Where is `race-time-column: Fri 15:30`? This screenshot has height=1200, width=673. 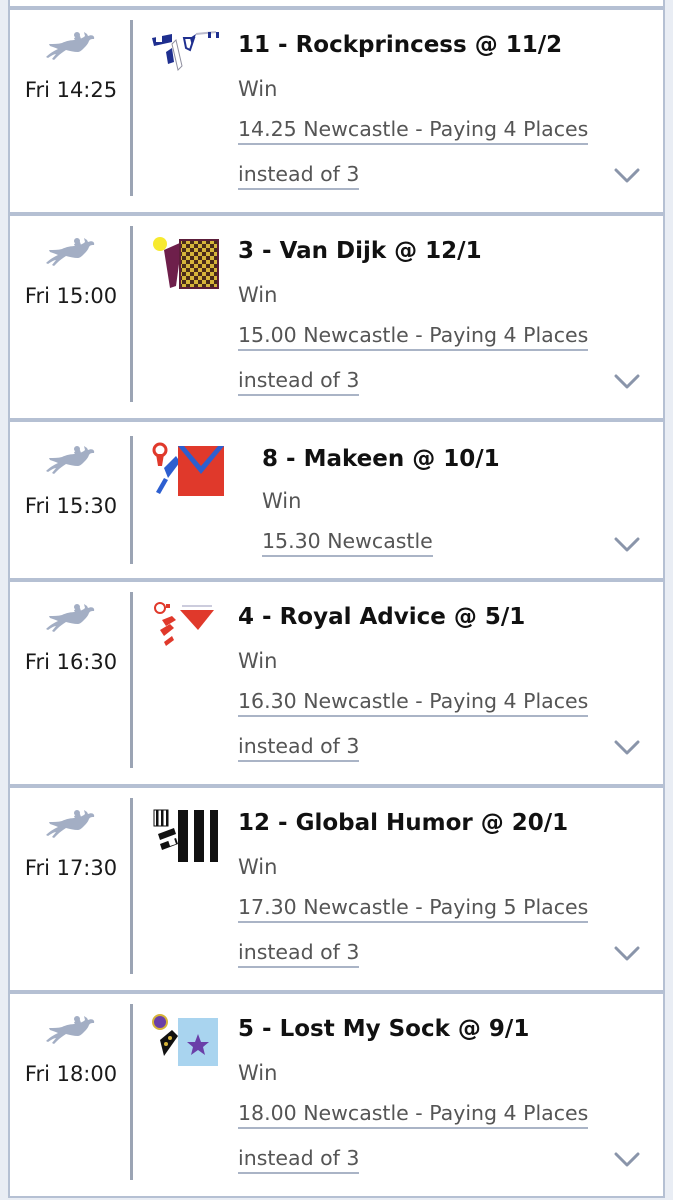 race-time-column: Fri 15:30 is located at coordinates (71, 500).